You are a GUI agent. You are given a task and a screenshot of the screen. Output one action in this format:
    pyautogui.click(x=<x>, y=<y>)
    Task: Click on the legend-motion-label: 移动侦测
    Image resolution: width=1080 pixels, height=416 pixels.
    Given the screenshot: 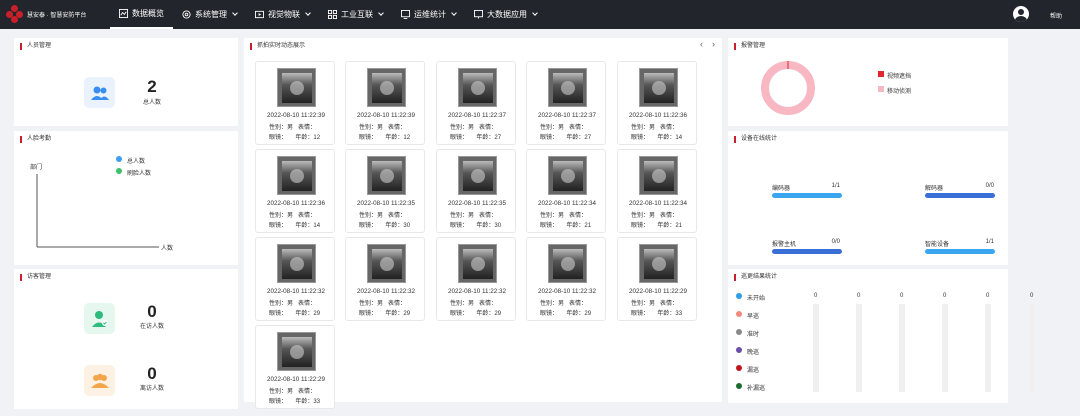 What is the action you would take?
    pyautogui.click(x=899, y=90)
    